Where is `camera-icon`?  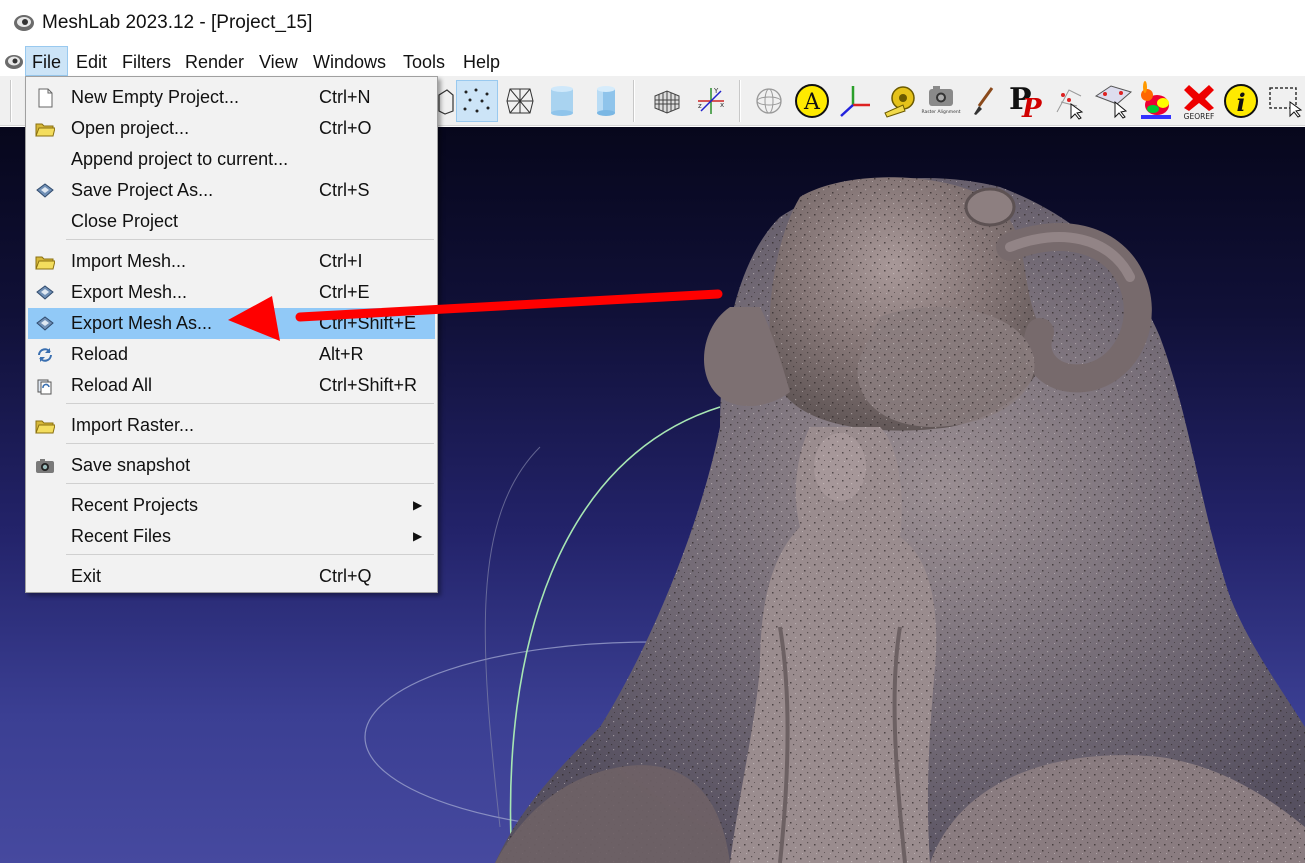
camera-icon is located at coordinates (45, 466).